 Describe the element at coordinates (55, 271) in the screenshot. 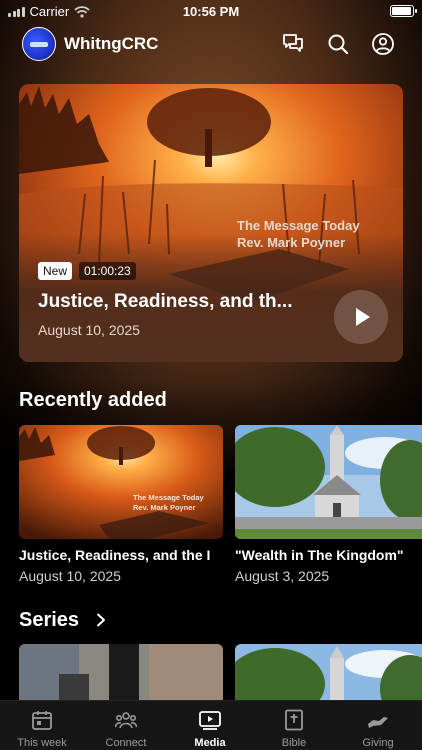

I see `new-badge: New` at that location.